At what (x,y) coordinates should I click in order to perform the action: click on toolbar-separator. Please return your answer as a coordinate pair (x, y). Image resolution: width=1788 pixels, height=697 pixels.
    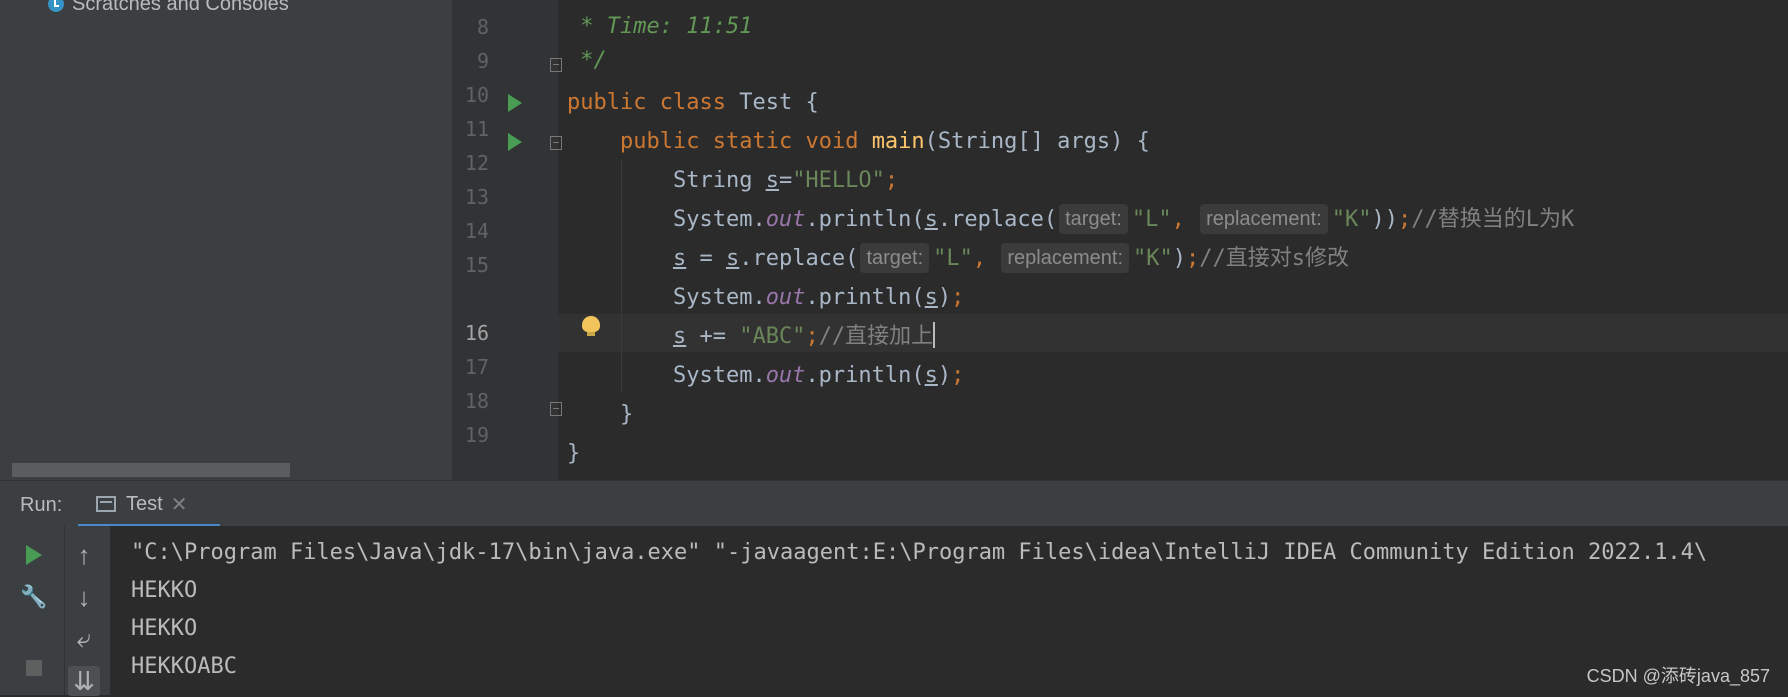
    Looking at the image, I should click on (64, 610).